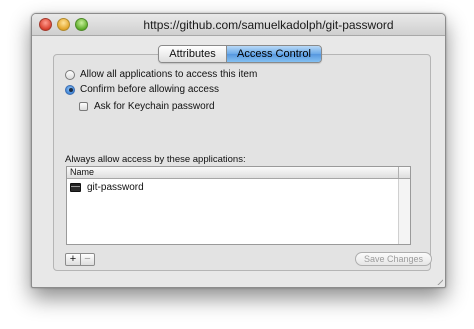 Image resolution: width=474 pixels, height=329 pixels. Describe the element at coordinates (149, 89) in the screenshot. I see `confirm-label: Confirm before allowing access` at that location.